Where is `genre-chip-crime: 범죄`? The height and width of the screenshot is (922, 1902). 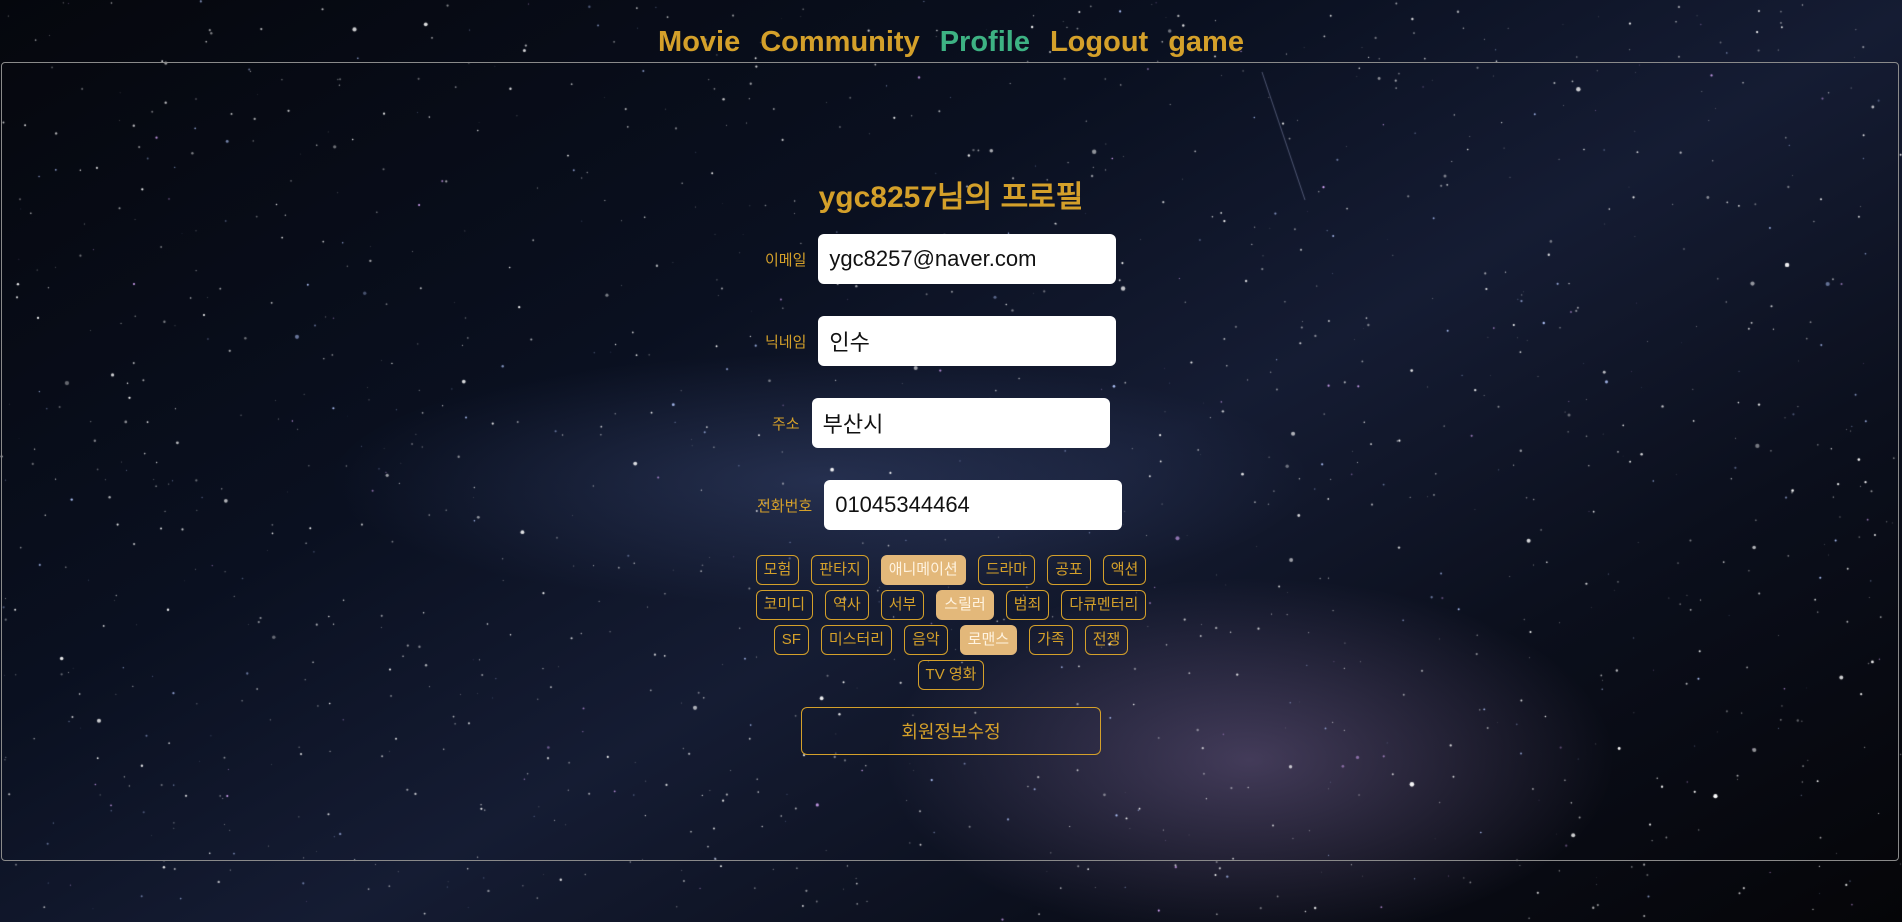 genre-chip-crime: 범죄 is located at coordinates (1027, 605).